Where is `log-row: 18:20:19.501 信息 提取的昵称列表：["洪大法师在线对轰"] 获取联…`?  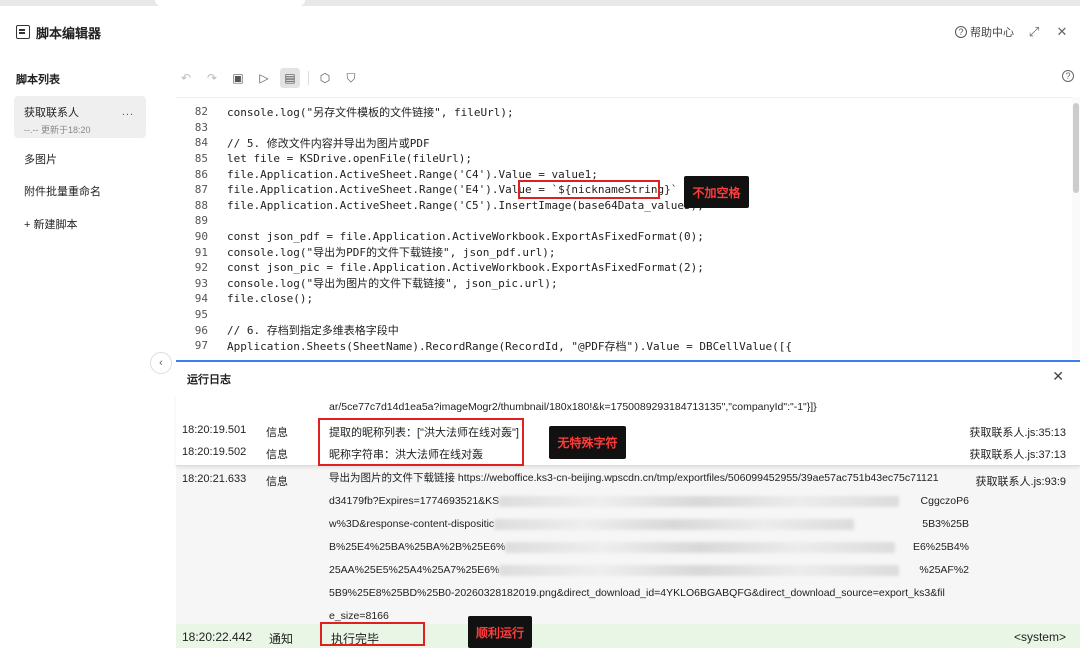
log-row: 18:20:19.501 信息 提取的昵称列表：["洪大法师在线对轰"] 获取联… is located at coordinates (540, 432).